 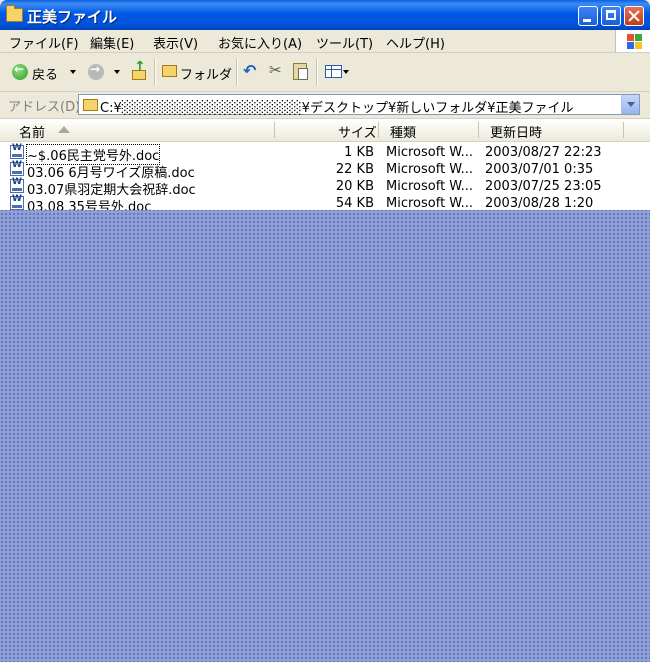 What do you see at coordinates (20, 71) in the screenshot?
I see `back-arrow-icon` at bounding box center [20, 71].